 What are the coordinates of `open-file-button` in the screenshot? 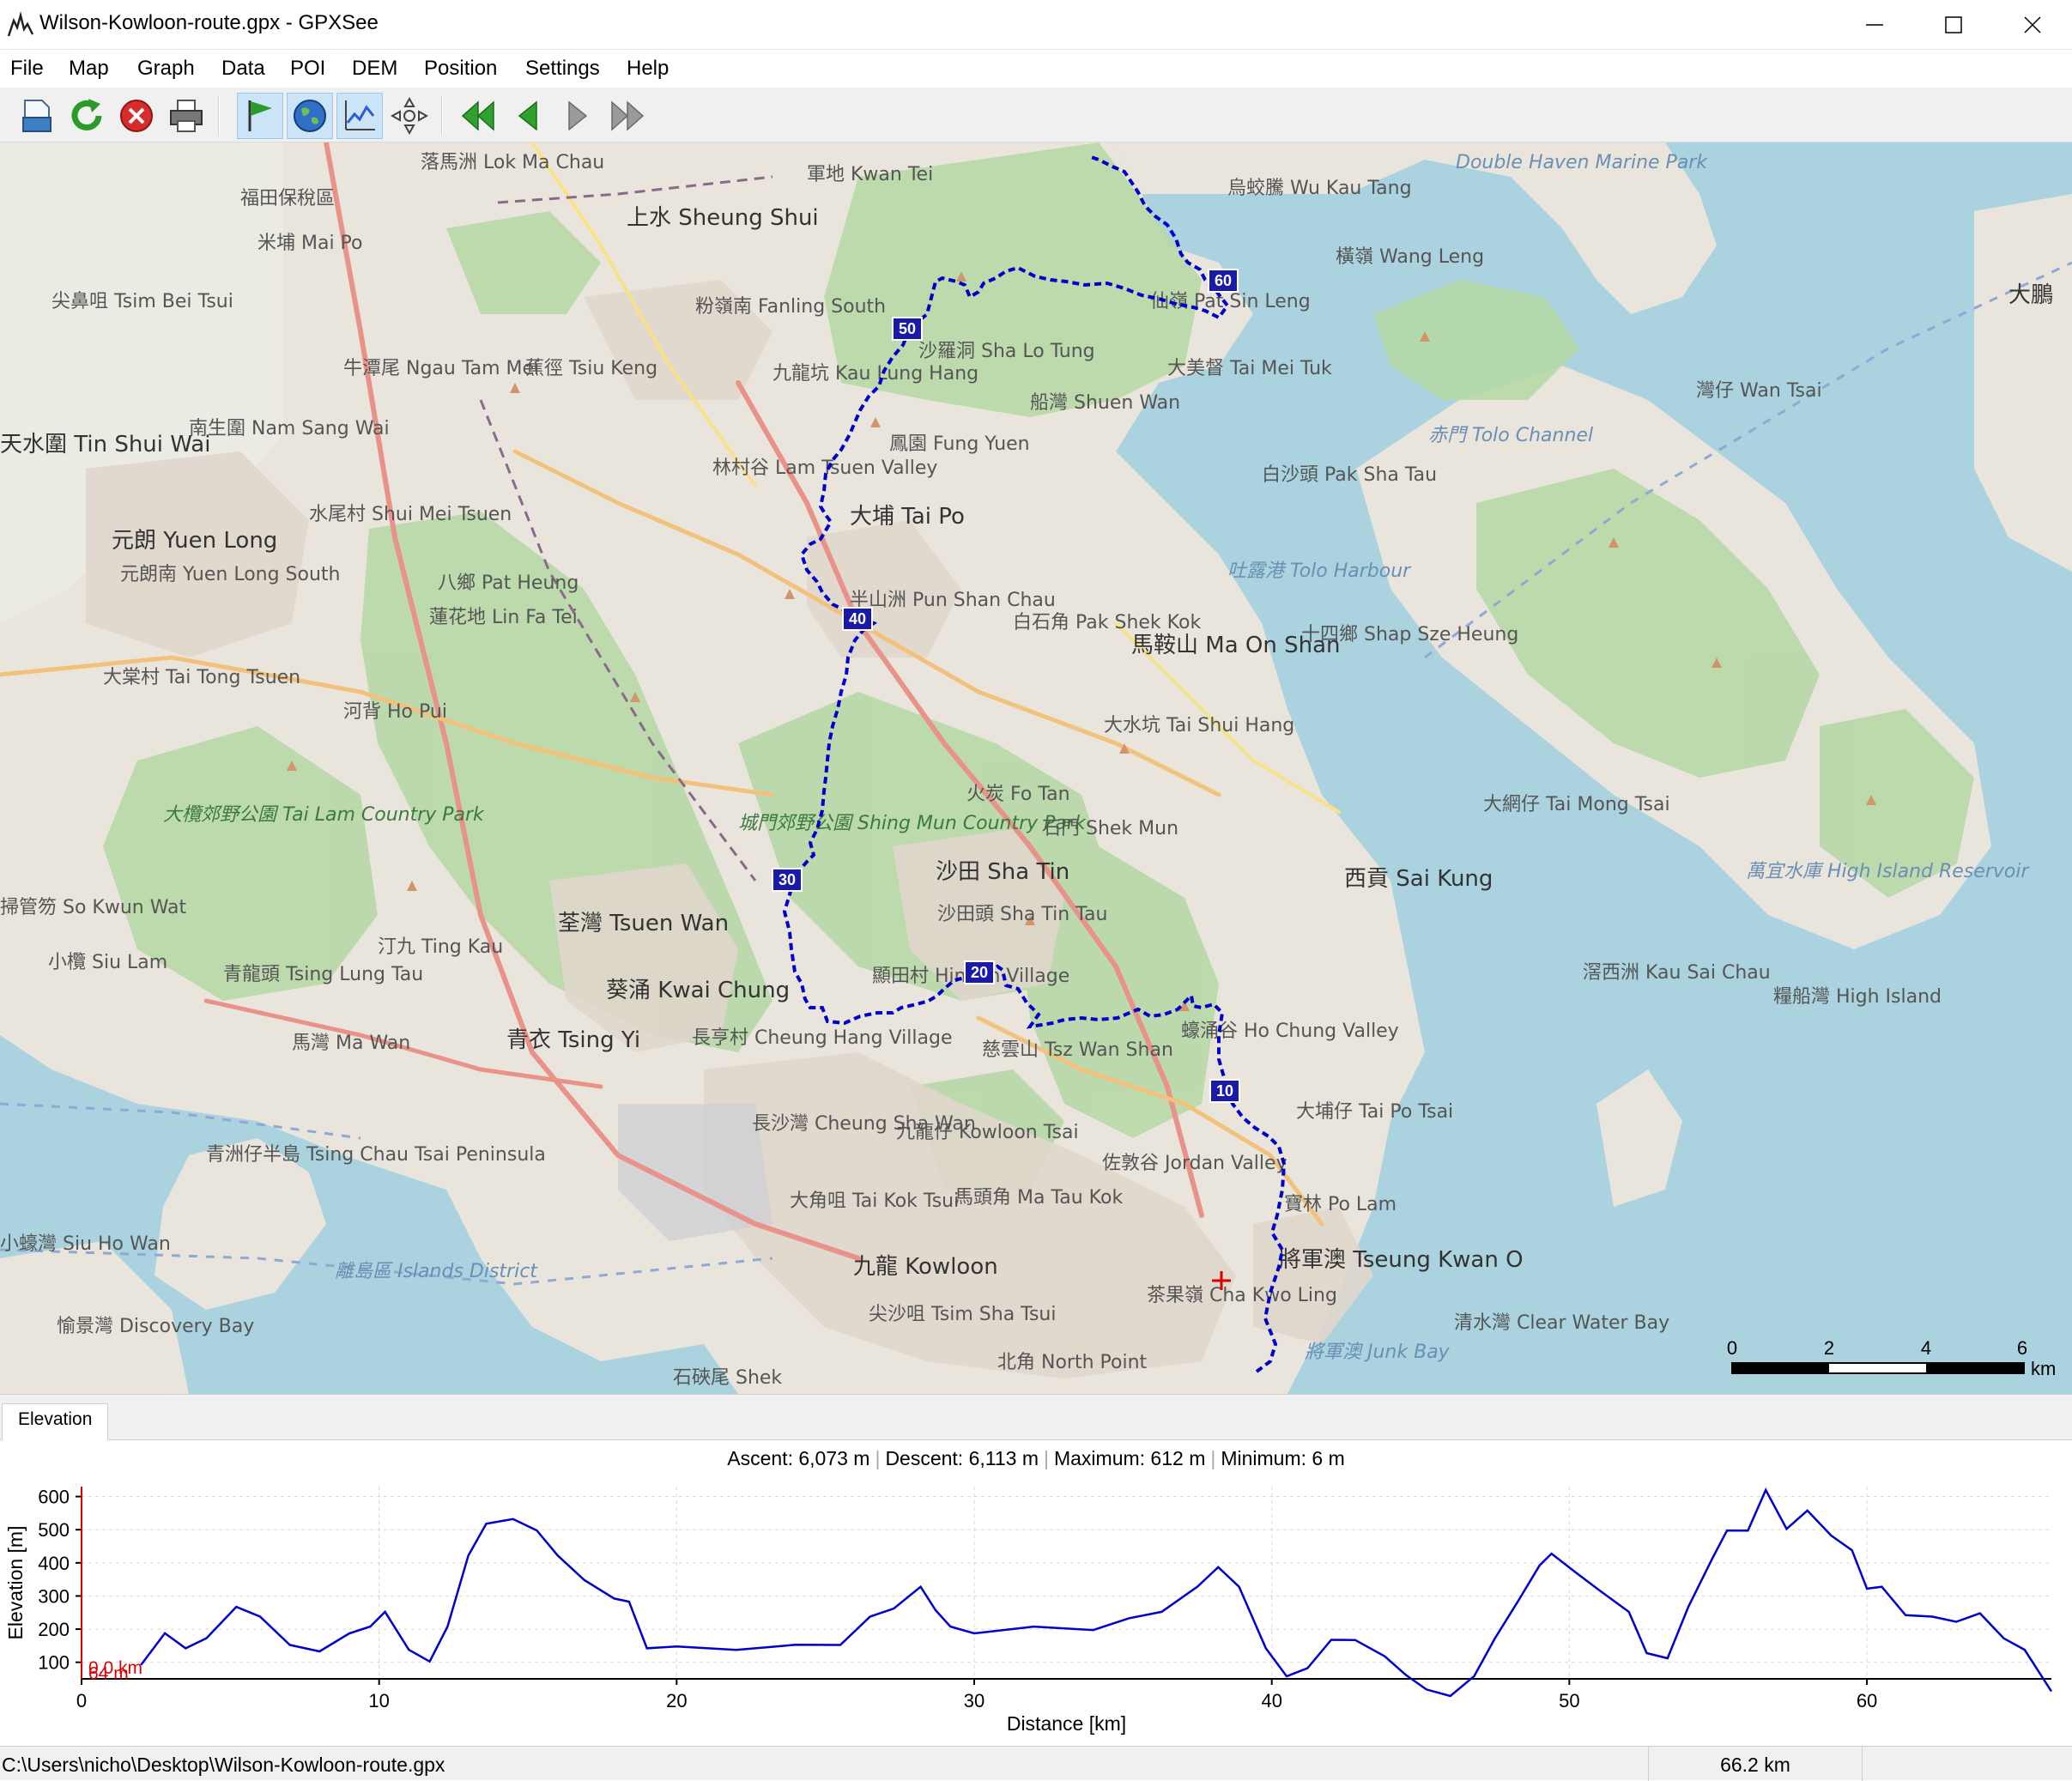 It's located at (37, 116).